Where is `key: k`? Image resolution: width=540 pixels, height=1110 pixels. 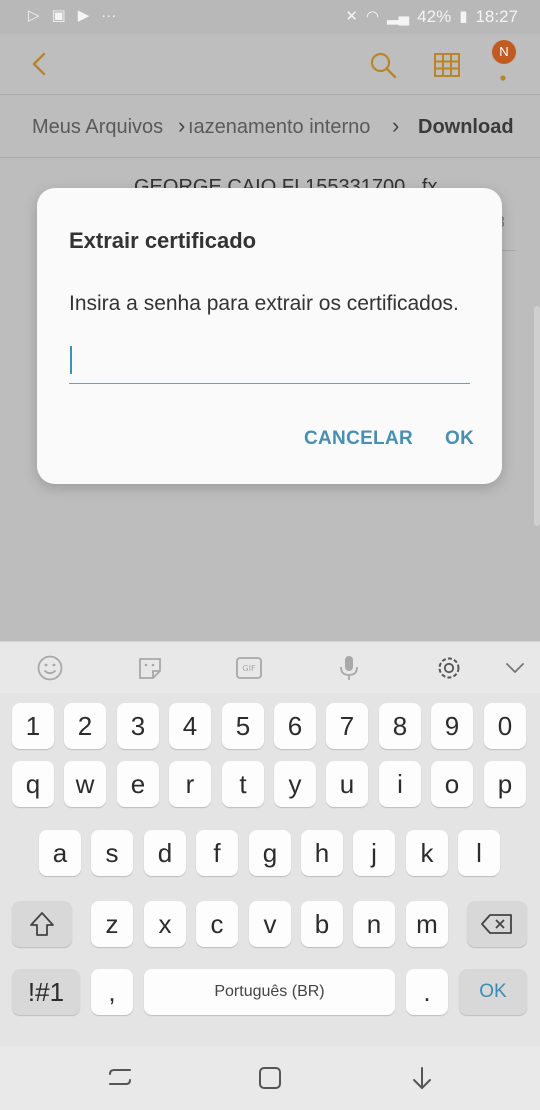
key: k is located at coordinates (427, 853).